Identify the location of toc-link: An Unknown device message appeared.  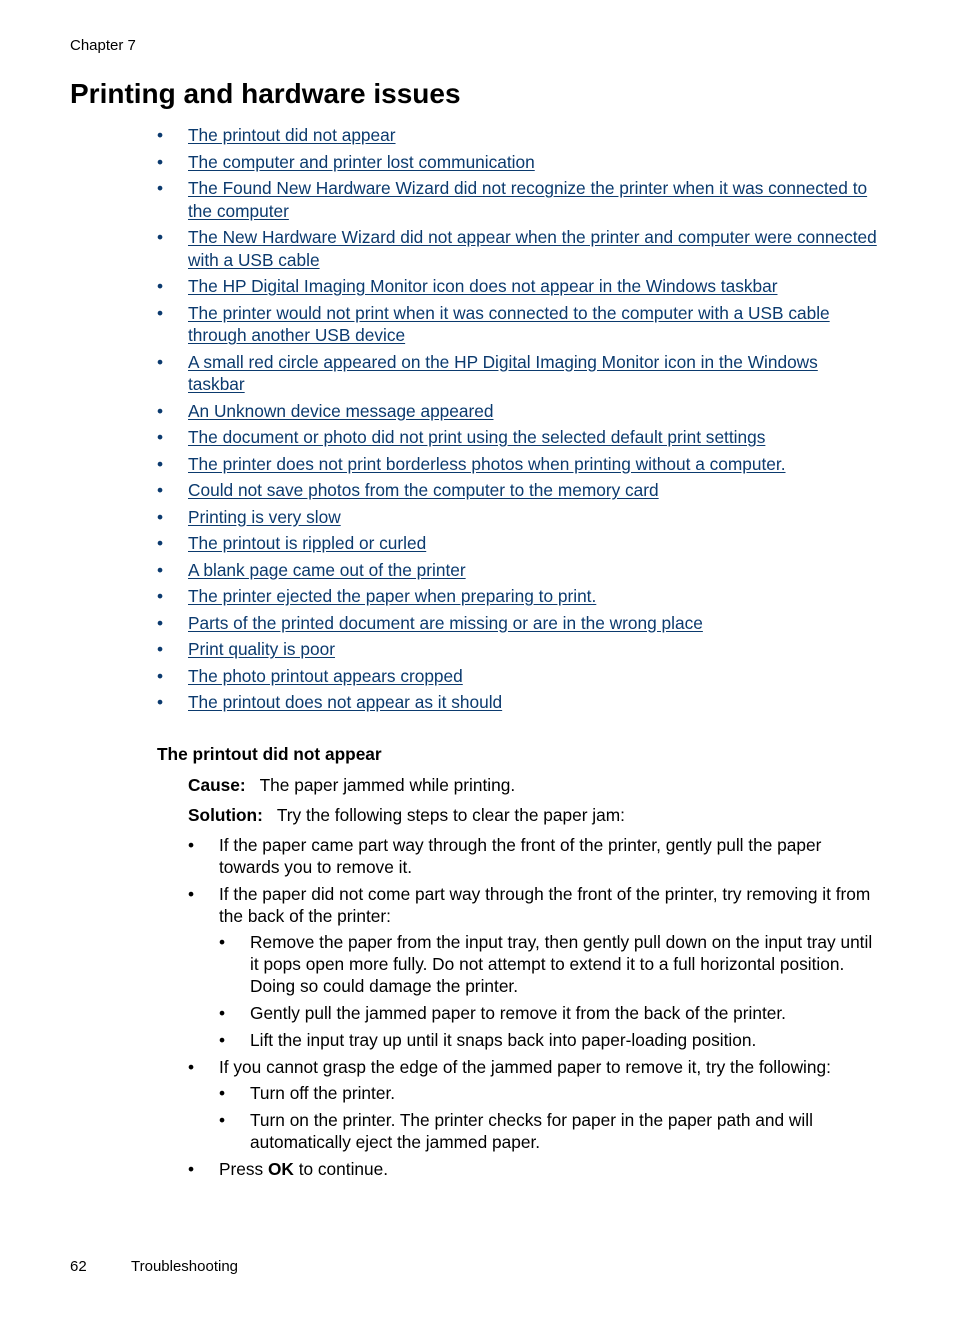
(341, 411).